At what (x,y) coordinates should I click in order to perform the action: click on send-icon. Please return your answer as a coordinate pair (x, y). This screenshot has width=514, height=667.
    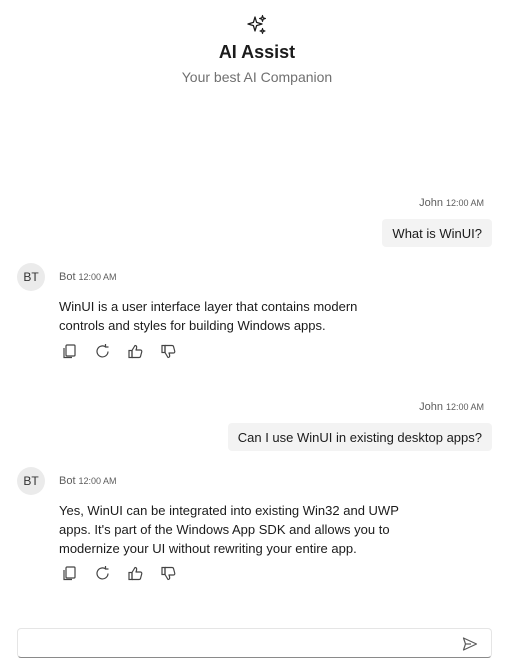
    Looking at the image, I should click on (470, 644).